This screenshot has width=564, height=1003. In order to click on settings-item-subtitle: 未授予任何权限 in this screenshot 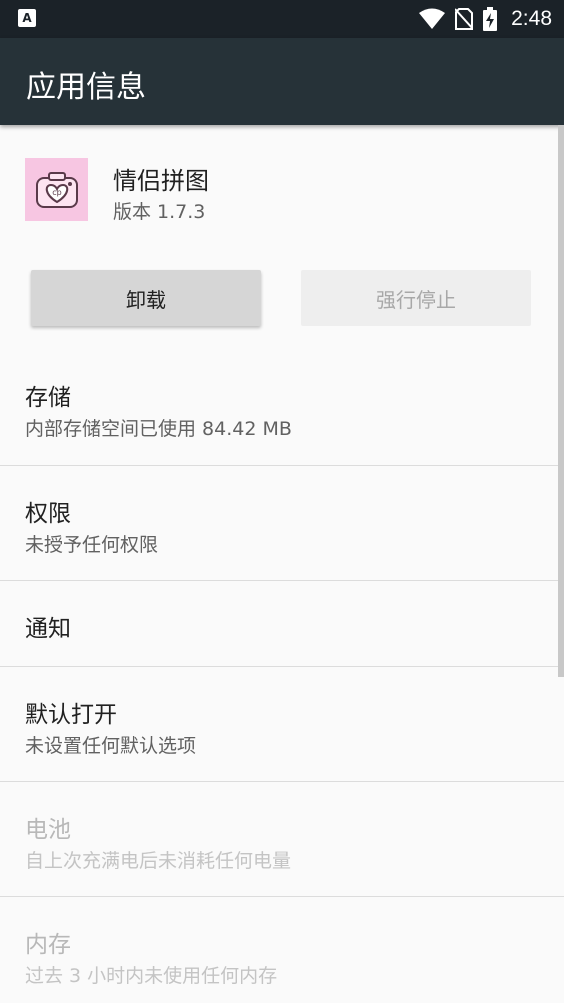, I will do `click(92, 545)`.